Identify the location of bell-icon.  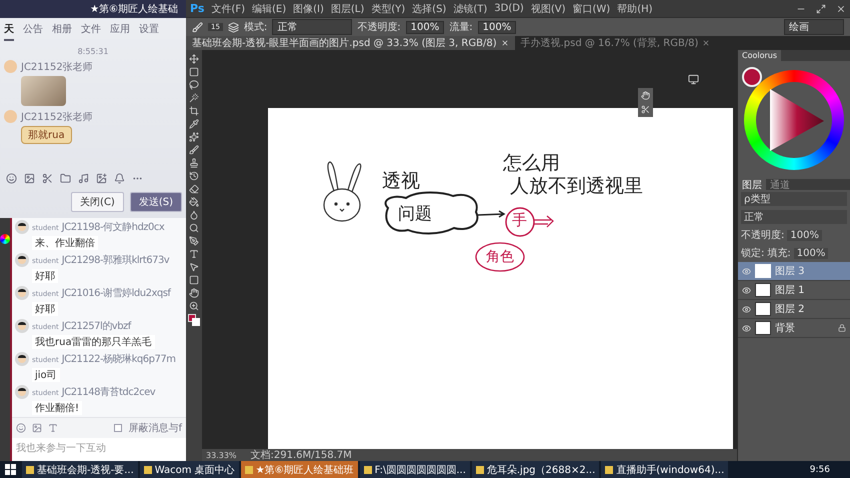
(119, 178).